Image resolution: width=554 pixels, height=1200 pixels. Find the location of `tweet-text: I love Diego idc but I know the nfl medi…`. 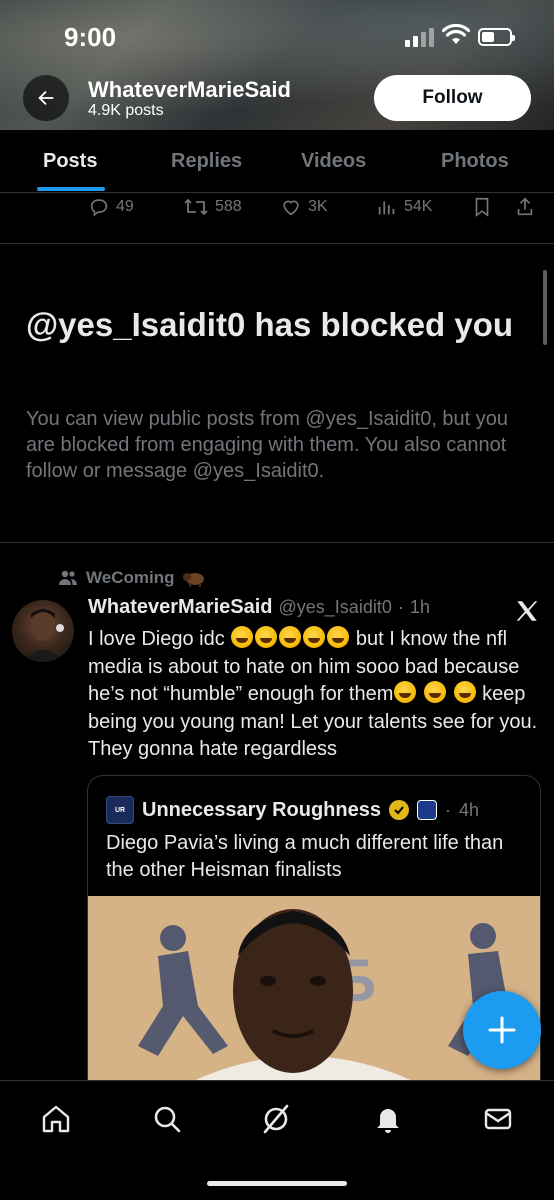

tweet-text: I love Diego idc but I know the nfl medi… is located at coordinates (318, 695).